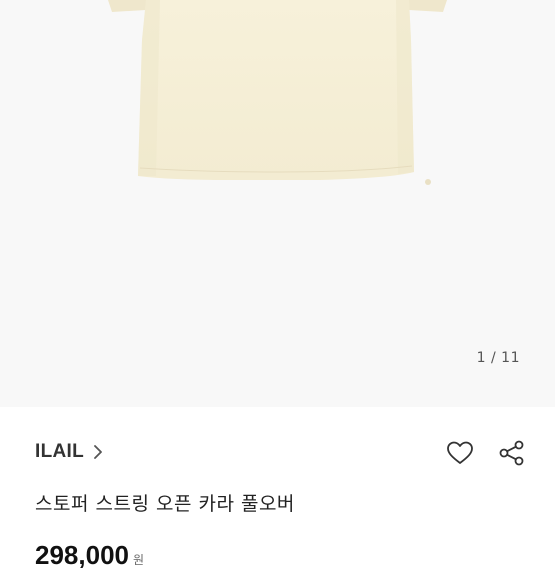 This screenshot has height=571, width=555. Describe the element at coordinates (498, 358) in the screenshot. I see `page-indicator: 1 / 11` at that location.